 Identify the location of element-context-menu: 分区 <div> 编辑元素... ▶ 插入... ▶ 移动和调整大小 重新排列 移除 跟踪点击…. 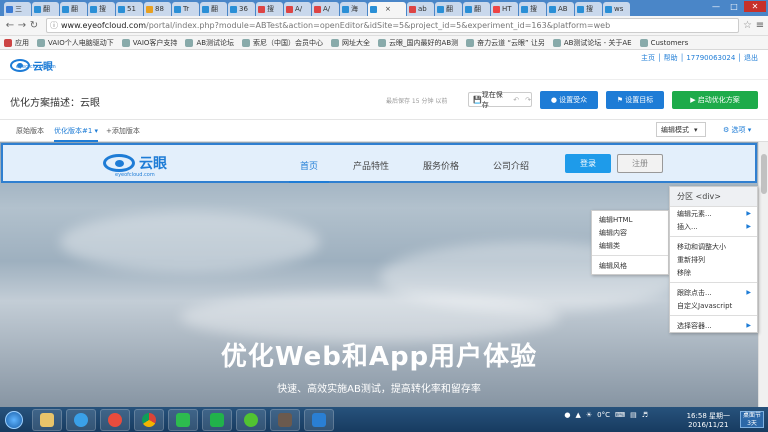
(713, 259).